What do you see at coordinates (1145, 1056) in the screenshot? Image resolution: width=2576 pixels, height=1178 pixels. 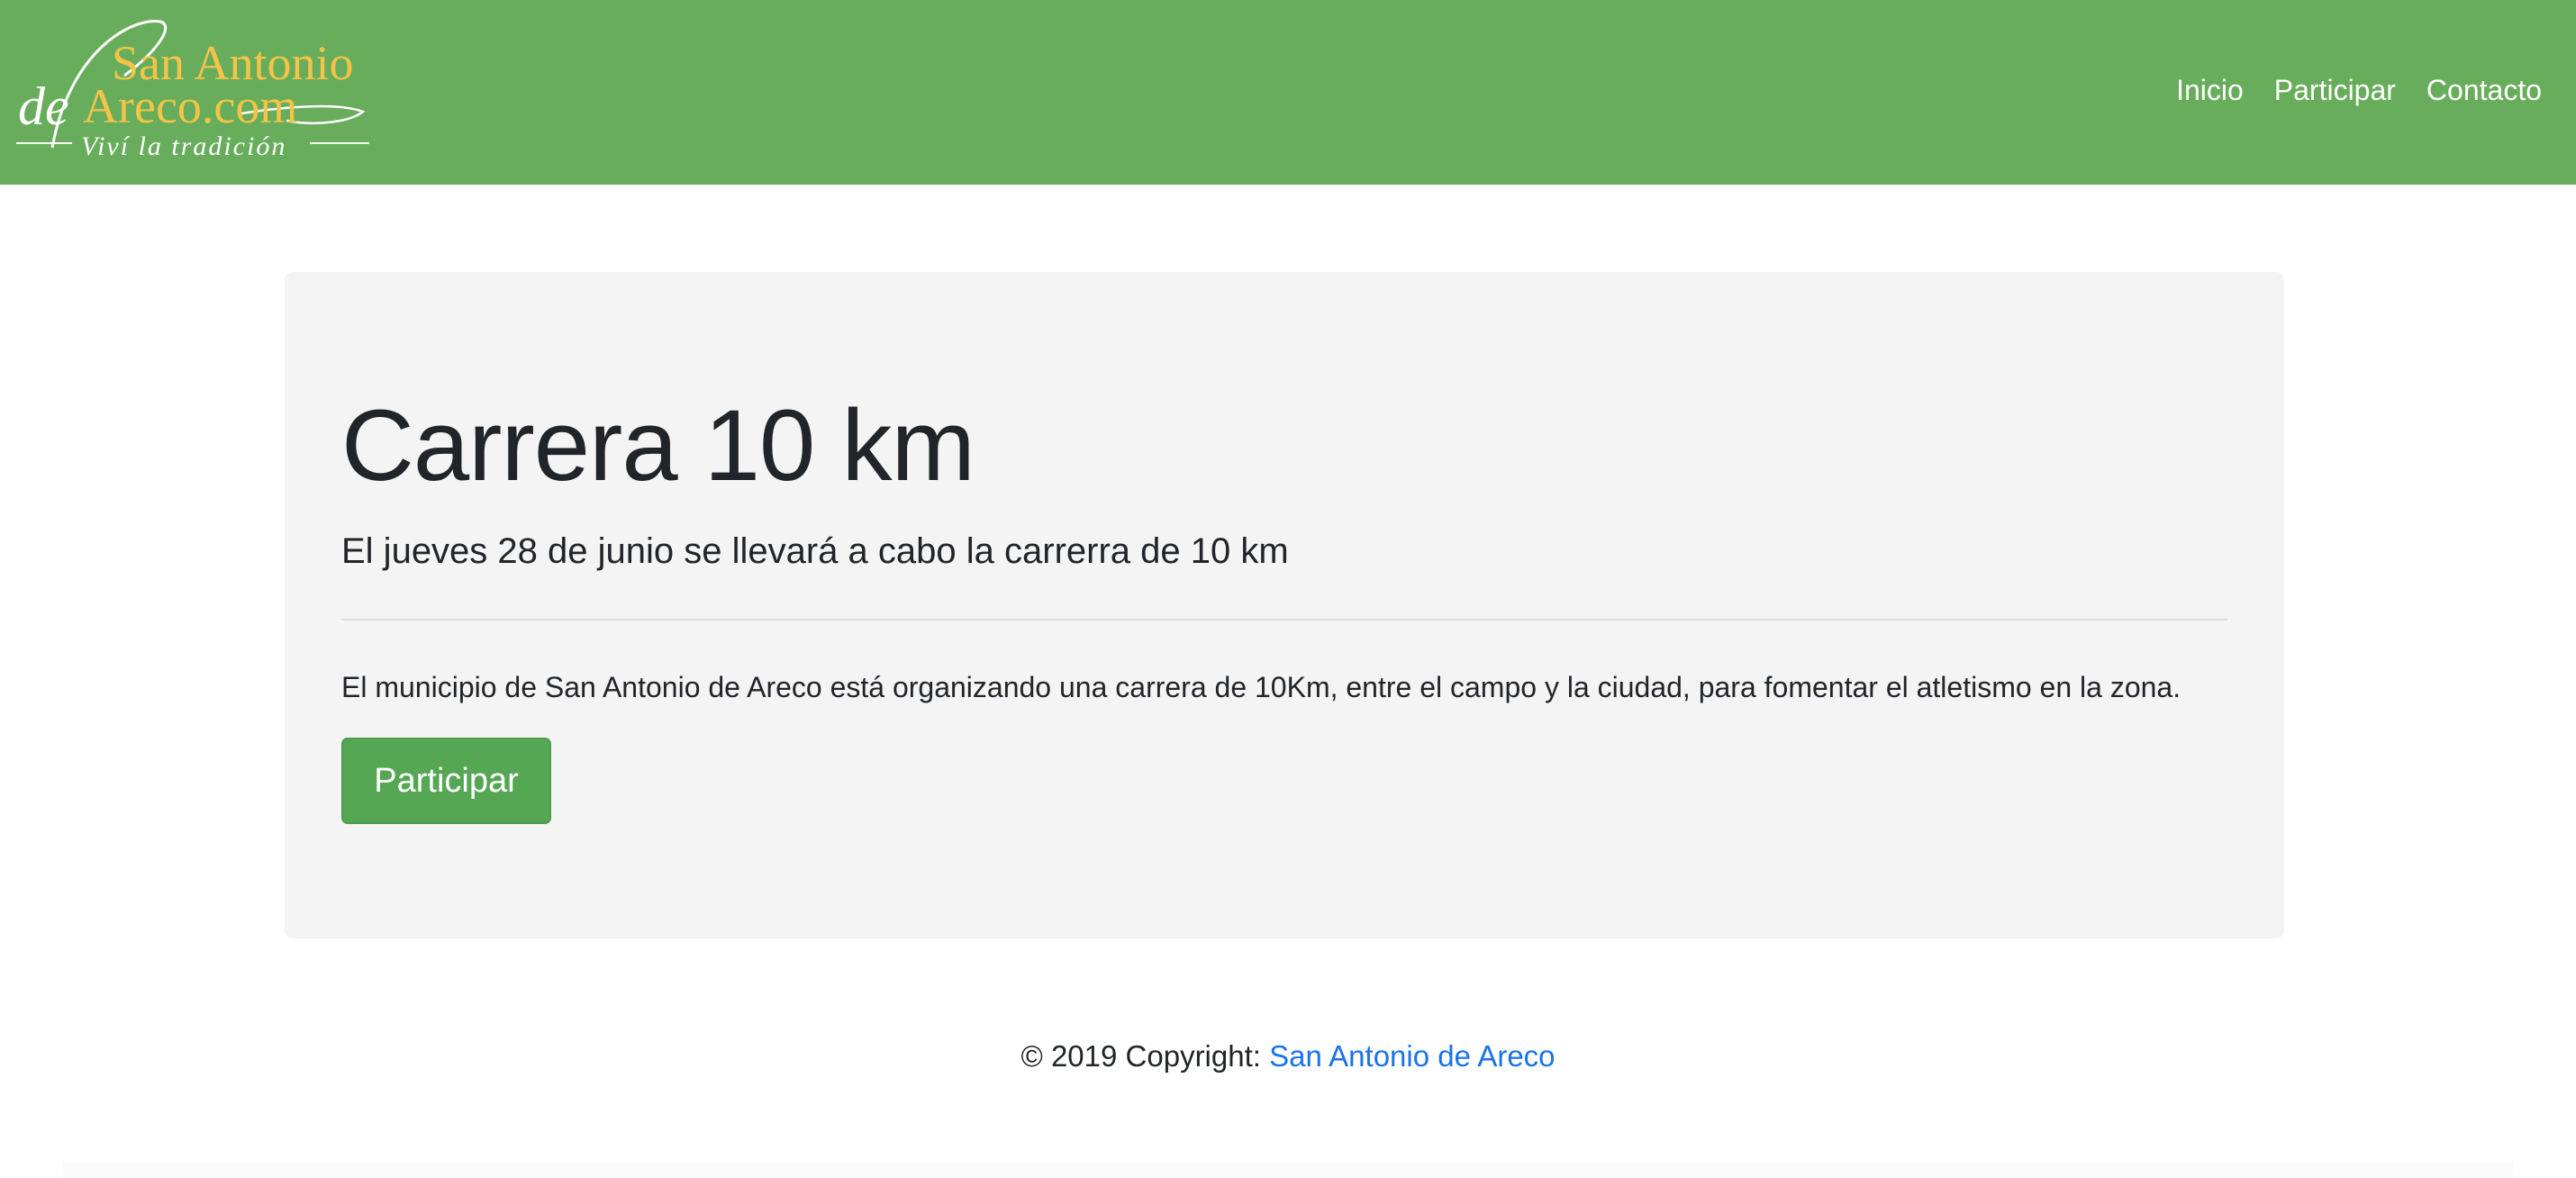 I see `copyright-text: © 2019 Copyright:` at bounding box center [1145, 1056].